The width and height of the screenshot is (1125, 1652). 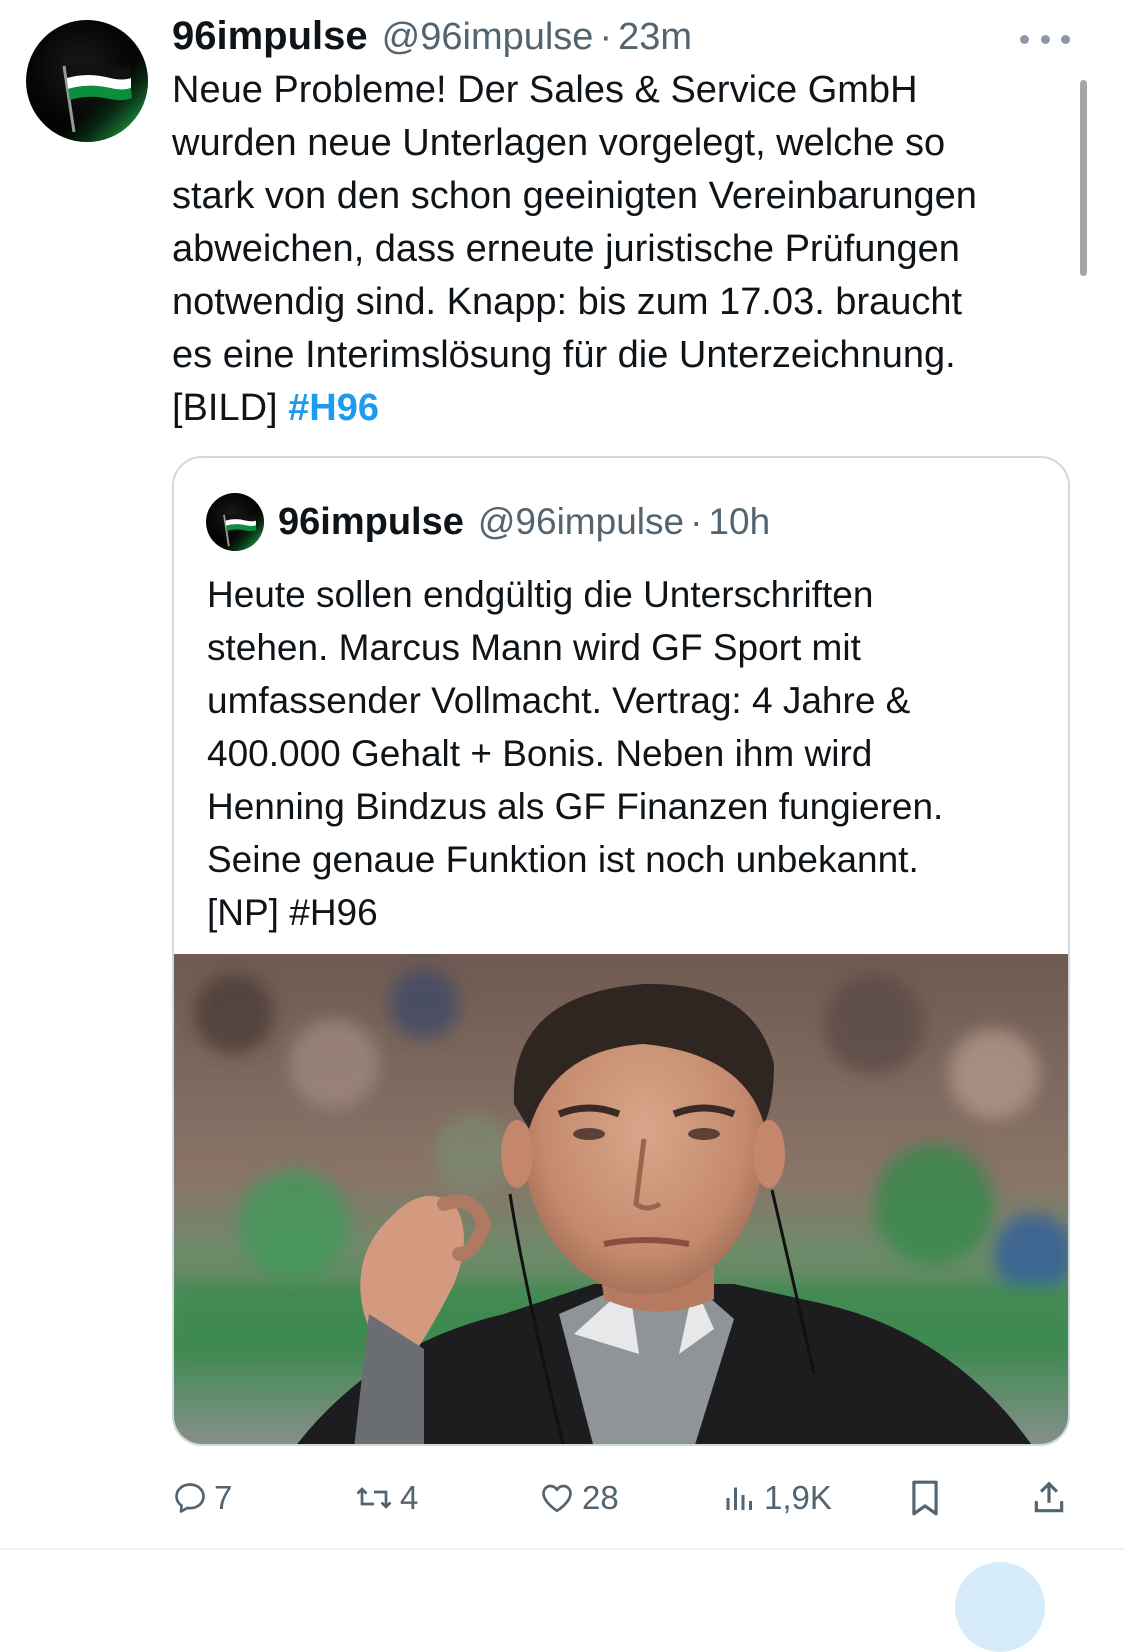 What do you see at coordinates (1083, 178) in the screenshot?
I see `scrollbar` at bounding box center [1083, 178].